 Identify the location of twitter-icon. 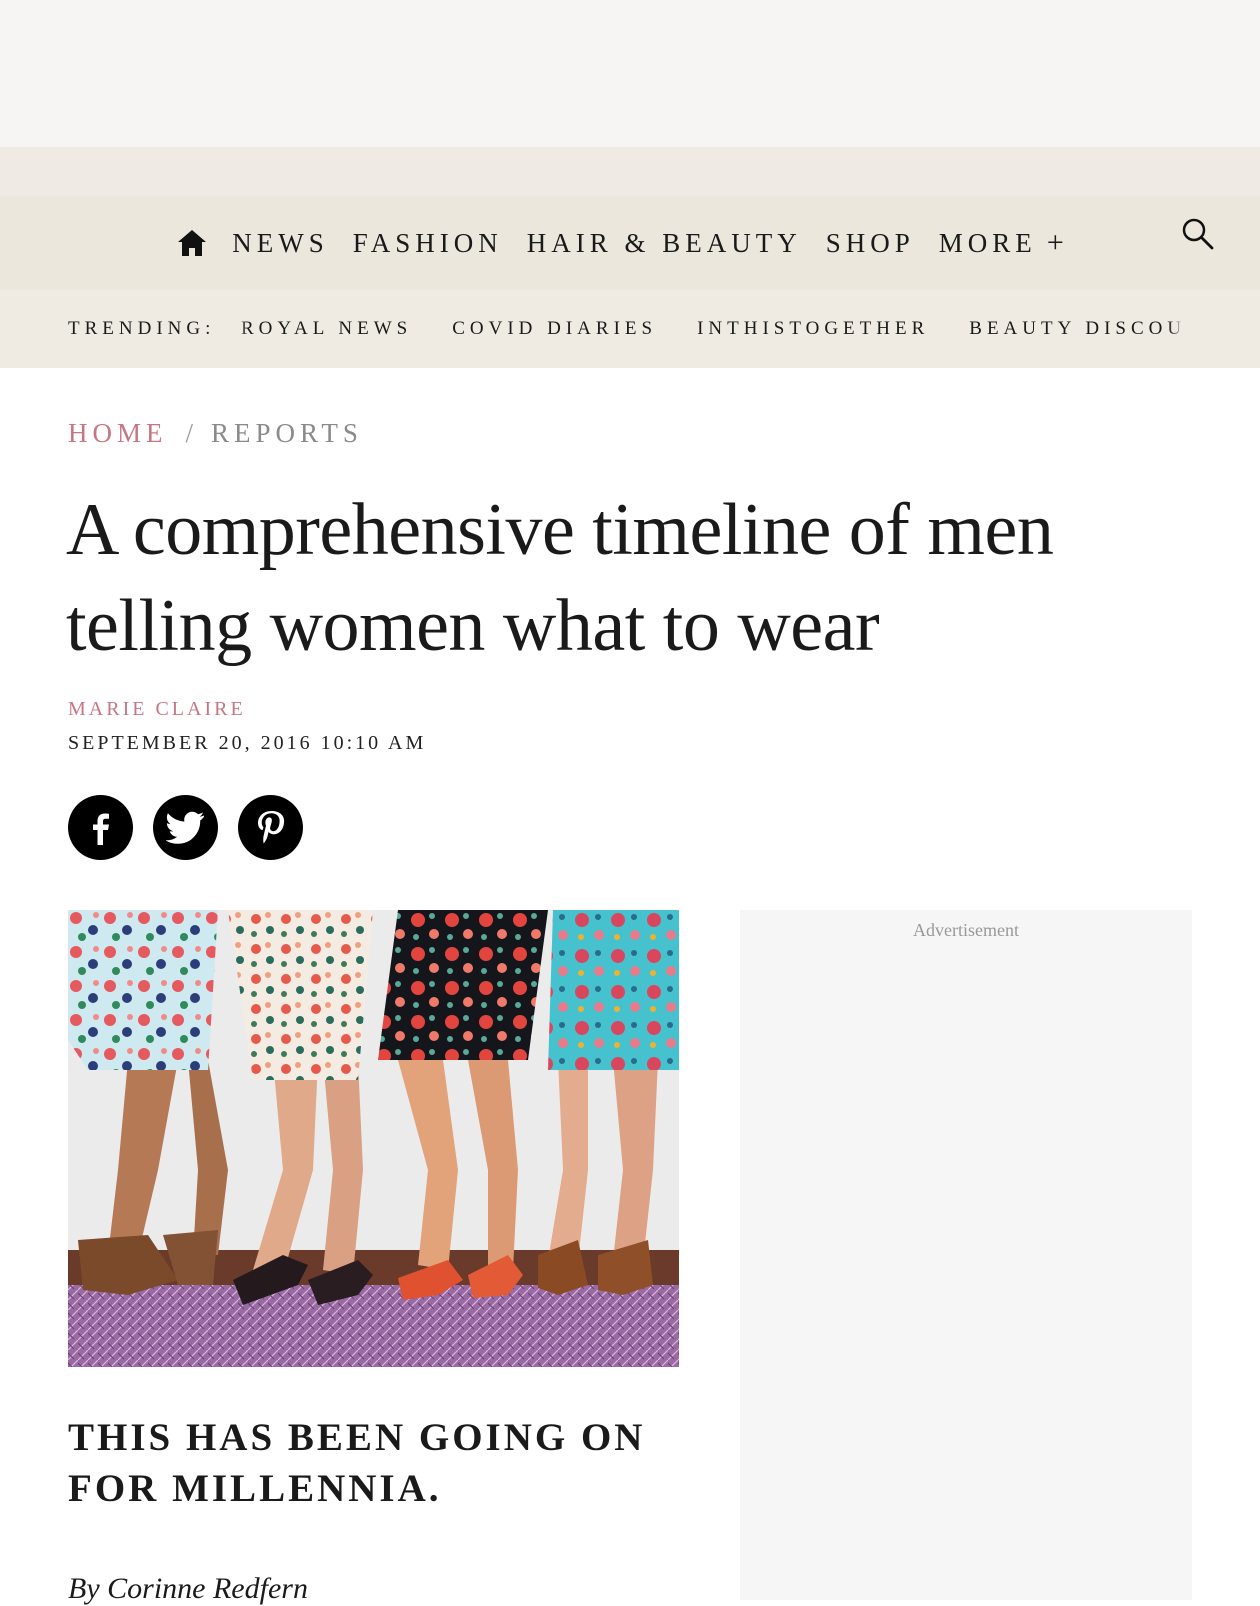
(185, 827).